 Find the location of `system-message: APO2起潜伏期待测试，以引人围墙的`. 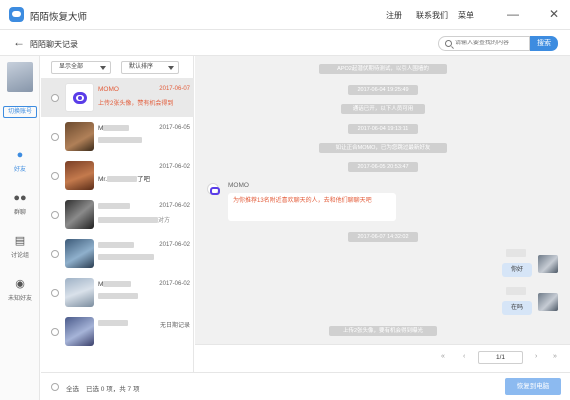

system-message: APO2起潜伏期待测试，以引人围墙的 is located at coordinates (383, 69).